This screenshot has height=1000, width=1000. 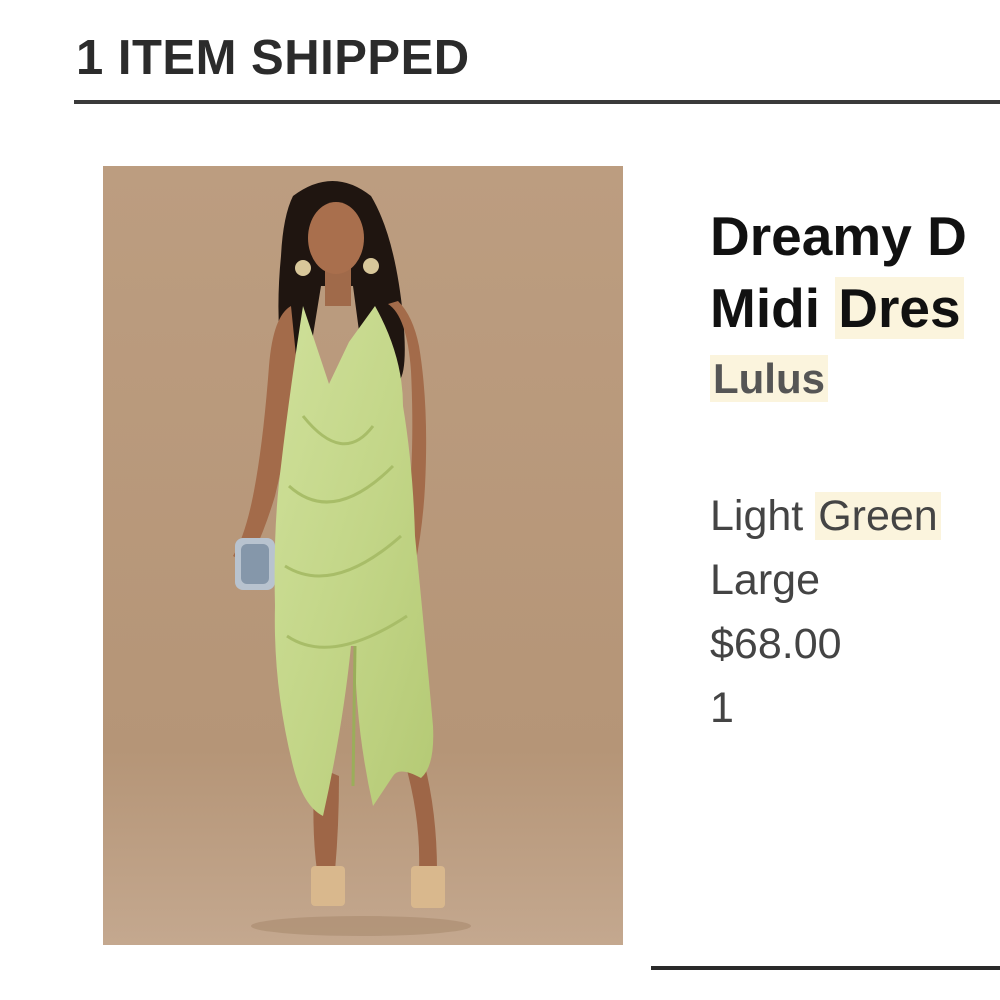 I want to click on item-color-highlighted-text: Green, so click(x=878, y=516).